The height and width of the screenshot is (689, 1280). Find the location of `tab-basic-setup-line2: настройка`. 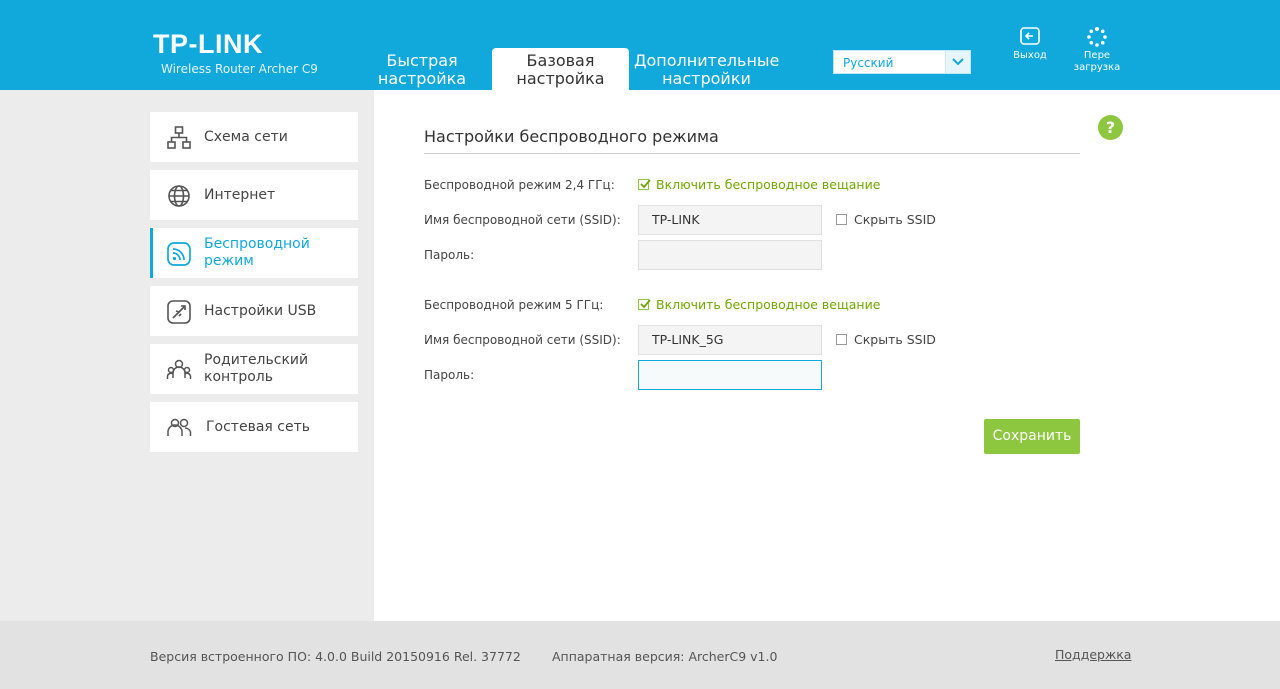

tab-basic-setup-line2: настройка is located at coordinates (560, 78).